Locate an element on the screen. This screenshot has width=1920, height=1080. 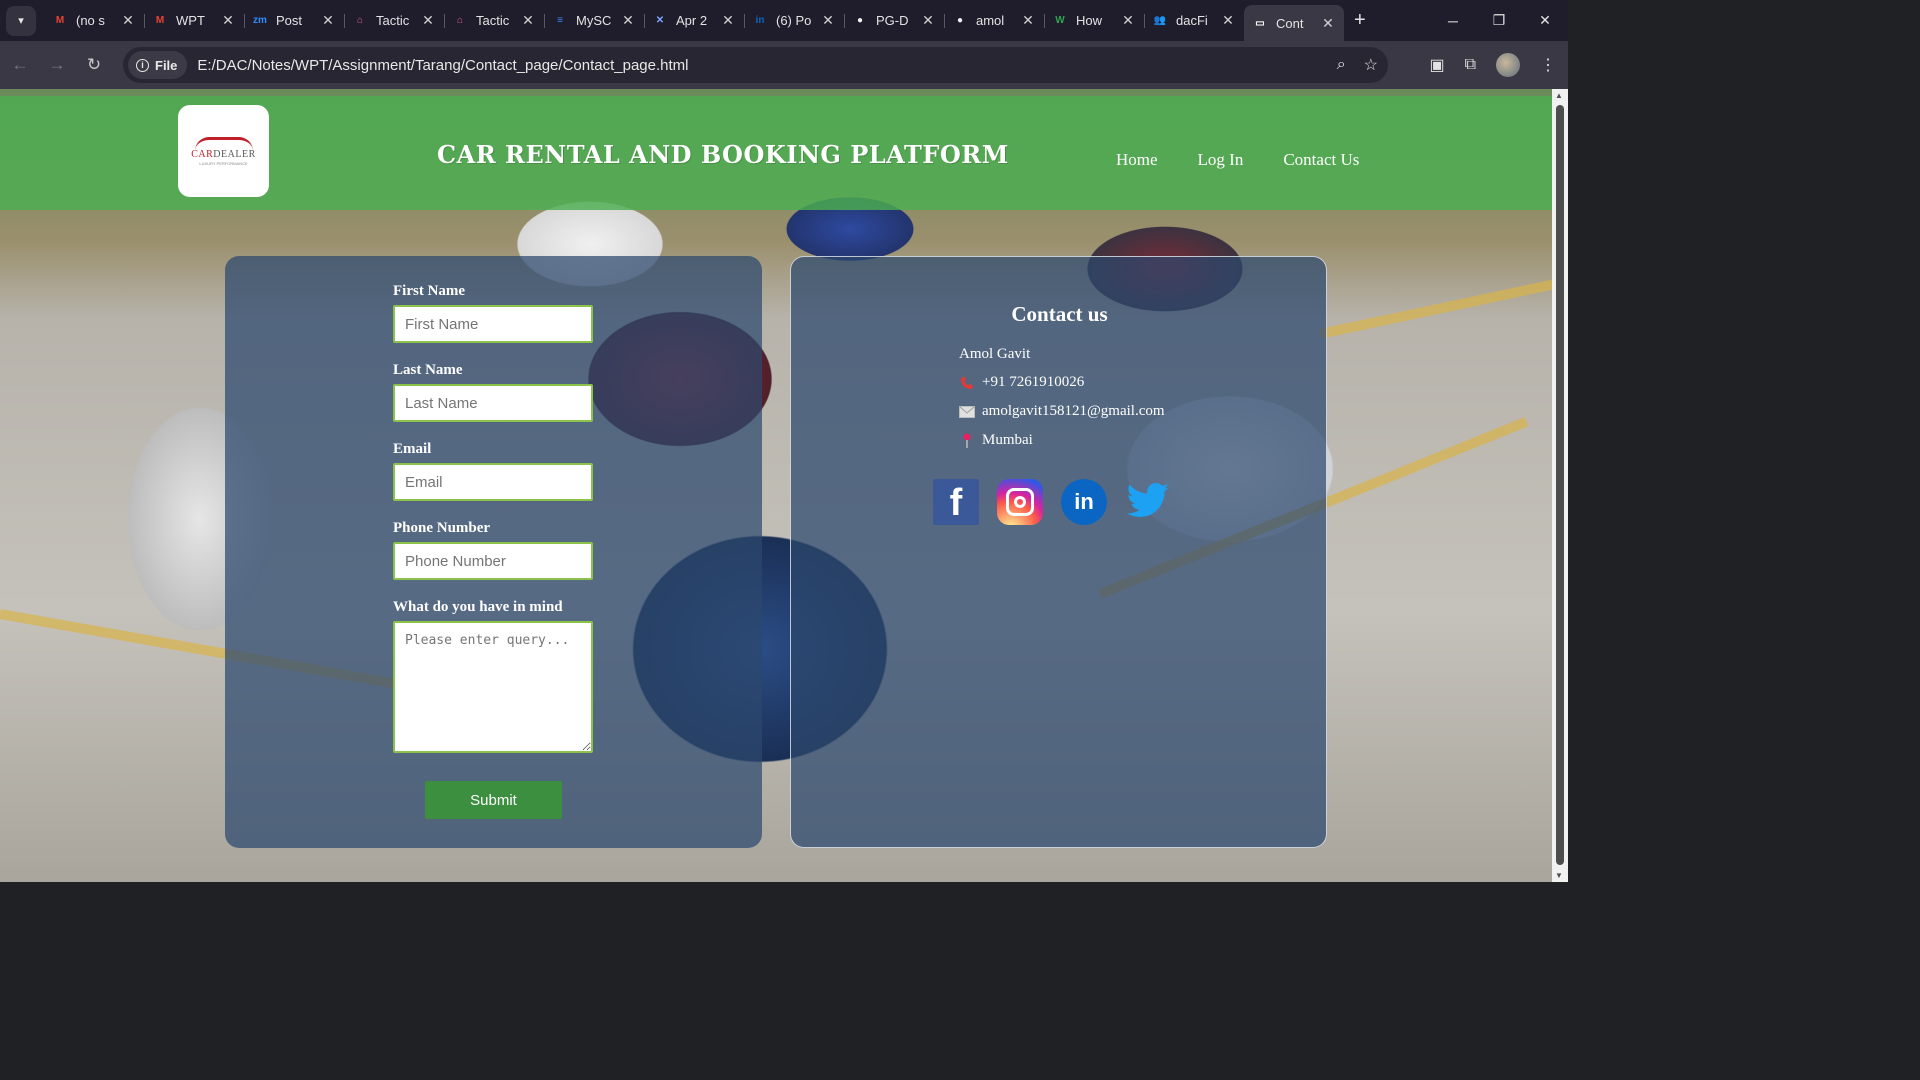
site-logo: CARDEALER LUXURY PERFORMANCE is located at coordinates (223, 151).